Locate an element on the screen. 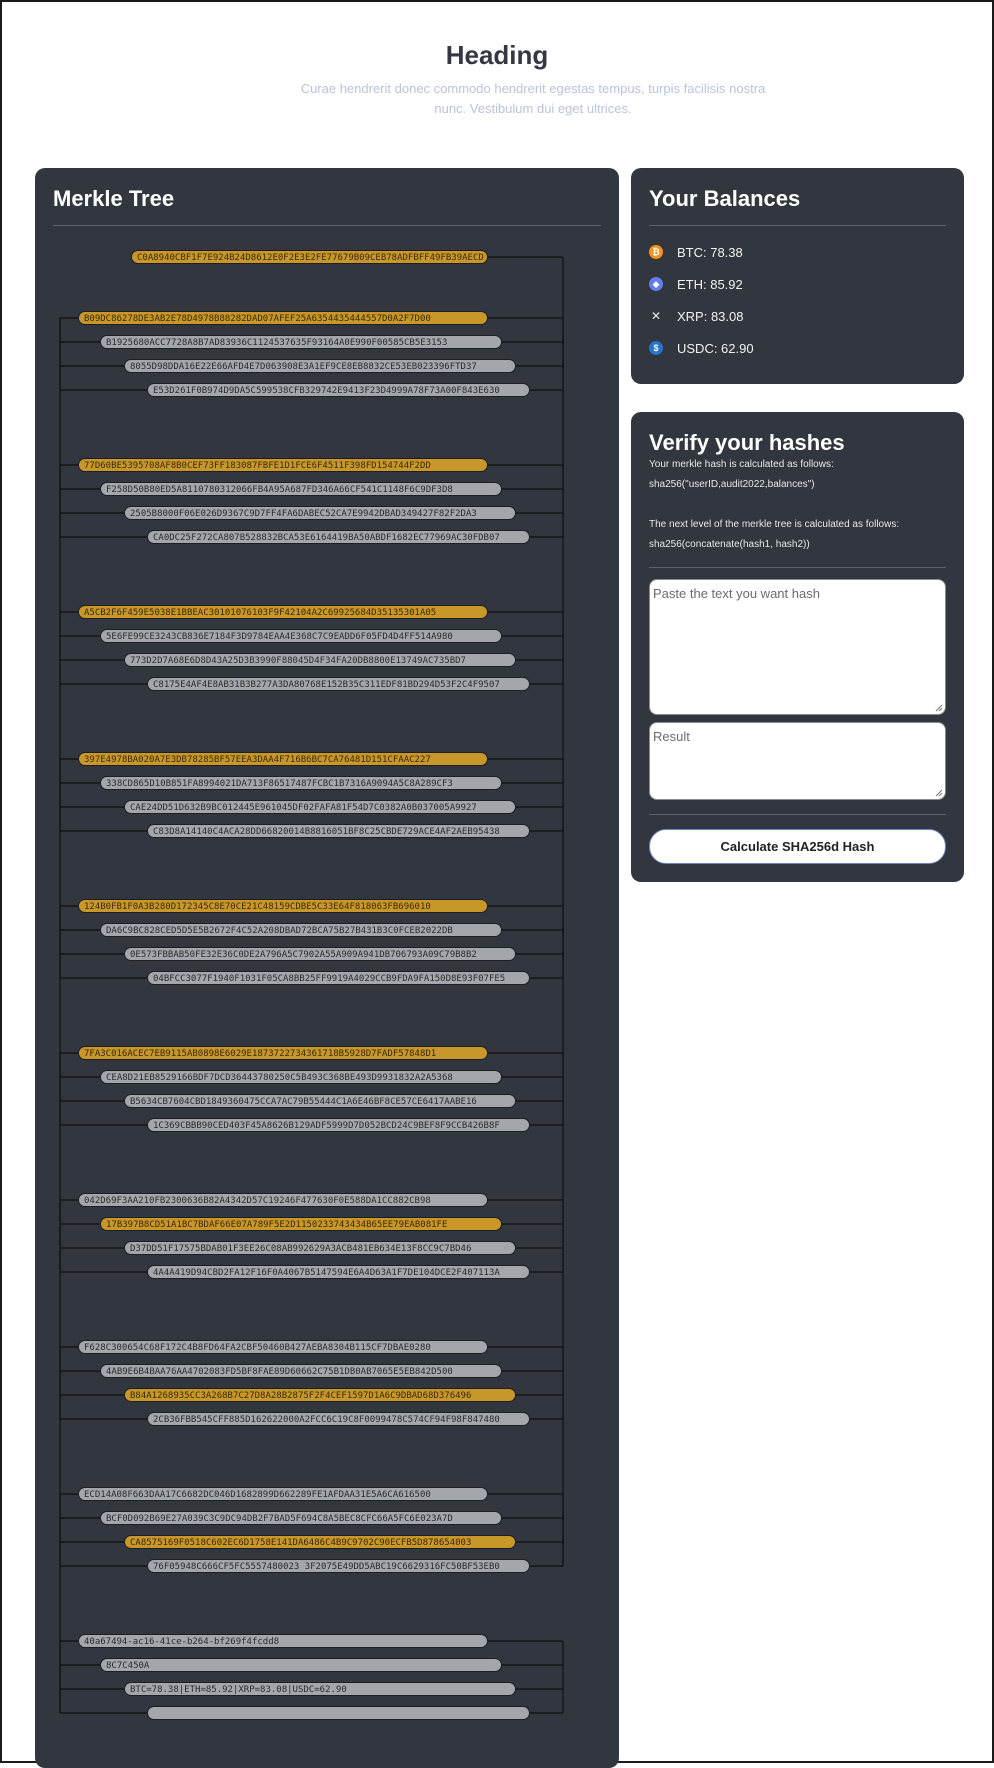  balance-row: ◆ ETH: 85.92 is located at coordinates (696, 284).